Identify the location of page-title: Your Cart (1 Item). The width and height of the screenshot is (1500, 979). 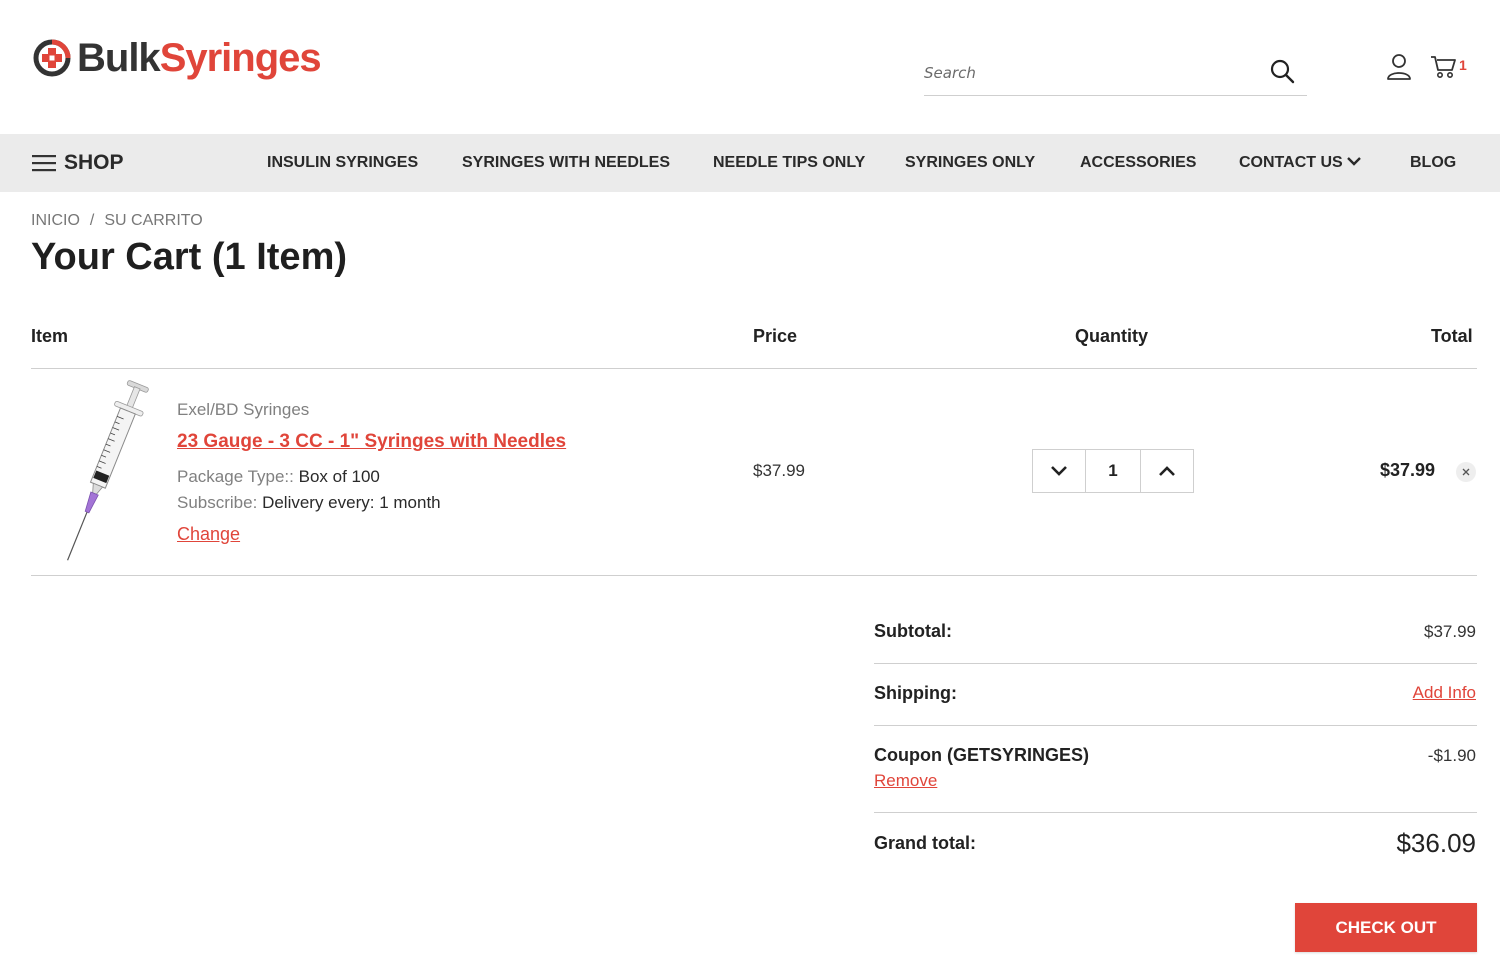
(189, 257).